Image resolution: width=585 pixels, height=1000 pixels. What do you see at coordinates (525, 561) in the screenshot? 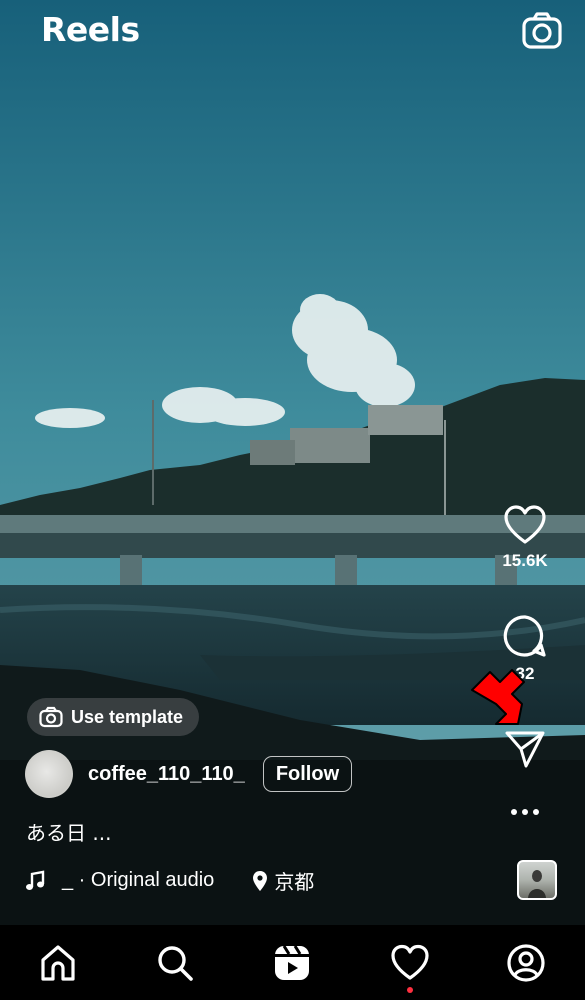
I see `like-count: 15.6K` at bounding box center [525, 561].